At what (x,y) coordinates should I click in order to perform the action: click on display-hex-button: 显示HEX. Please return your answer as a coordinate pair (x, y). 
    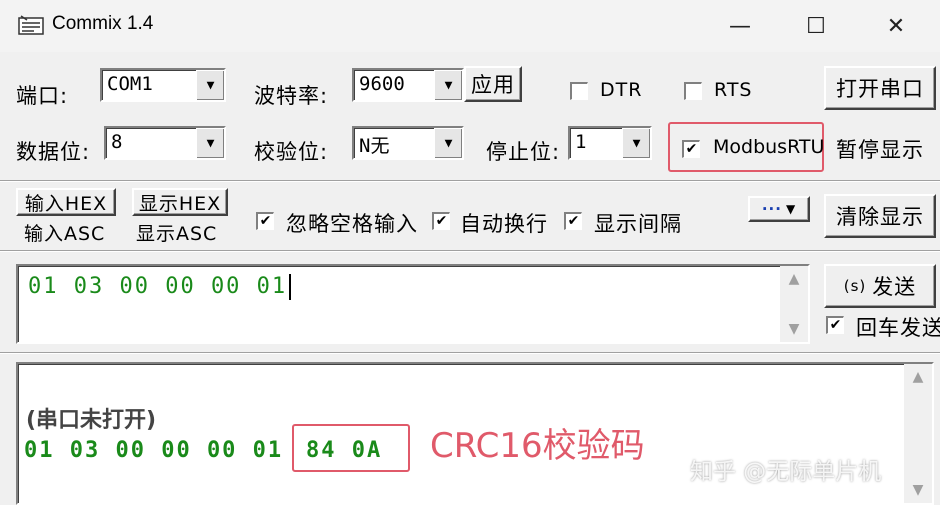
    Looking at the image, I should click on (180, 202).